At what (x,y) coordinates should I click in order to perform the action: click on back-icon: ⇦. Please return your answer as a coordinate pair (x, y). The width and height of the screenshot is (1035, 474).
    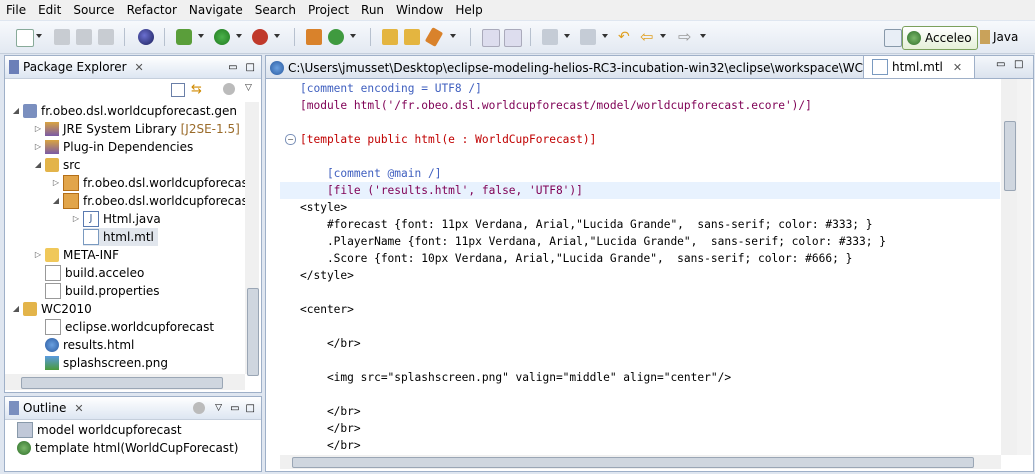
    Looking at the image, I should click on (648, 37).